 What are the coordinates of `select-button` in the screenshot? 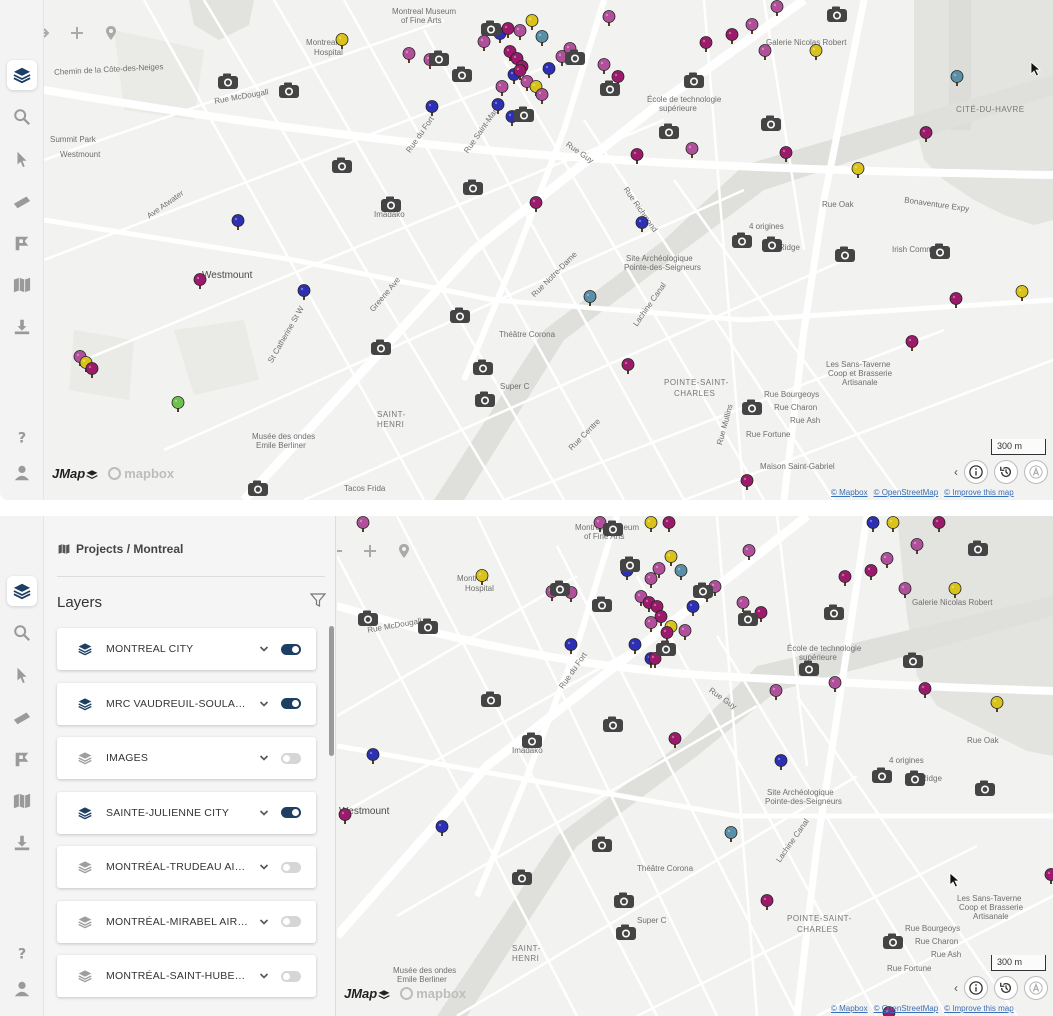 It's located at (22, 675).